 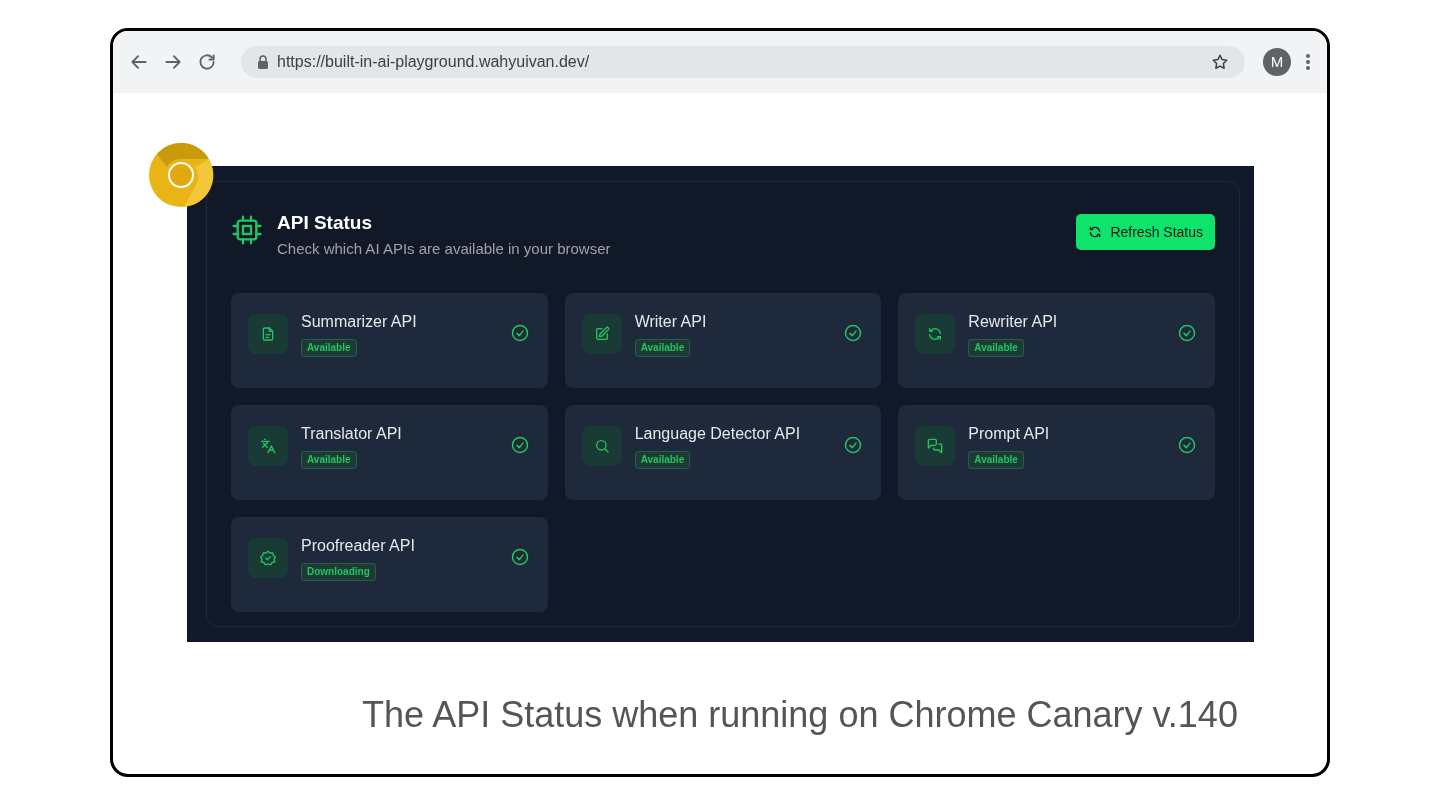 What do you see at coordinates (601, 445) in the screenshot?
I see `search-icon` at bounding box center [601, 445].